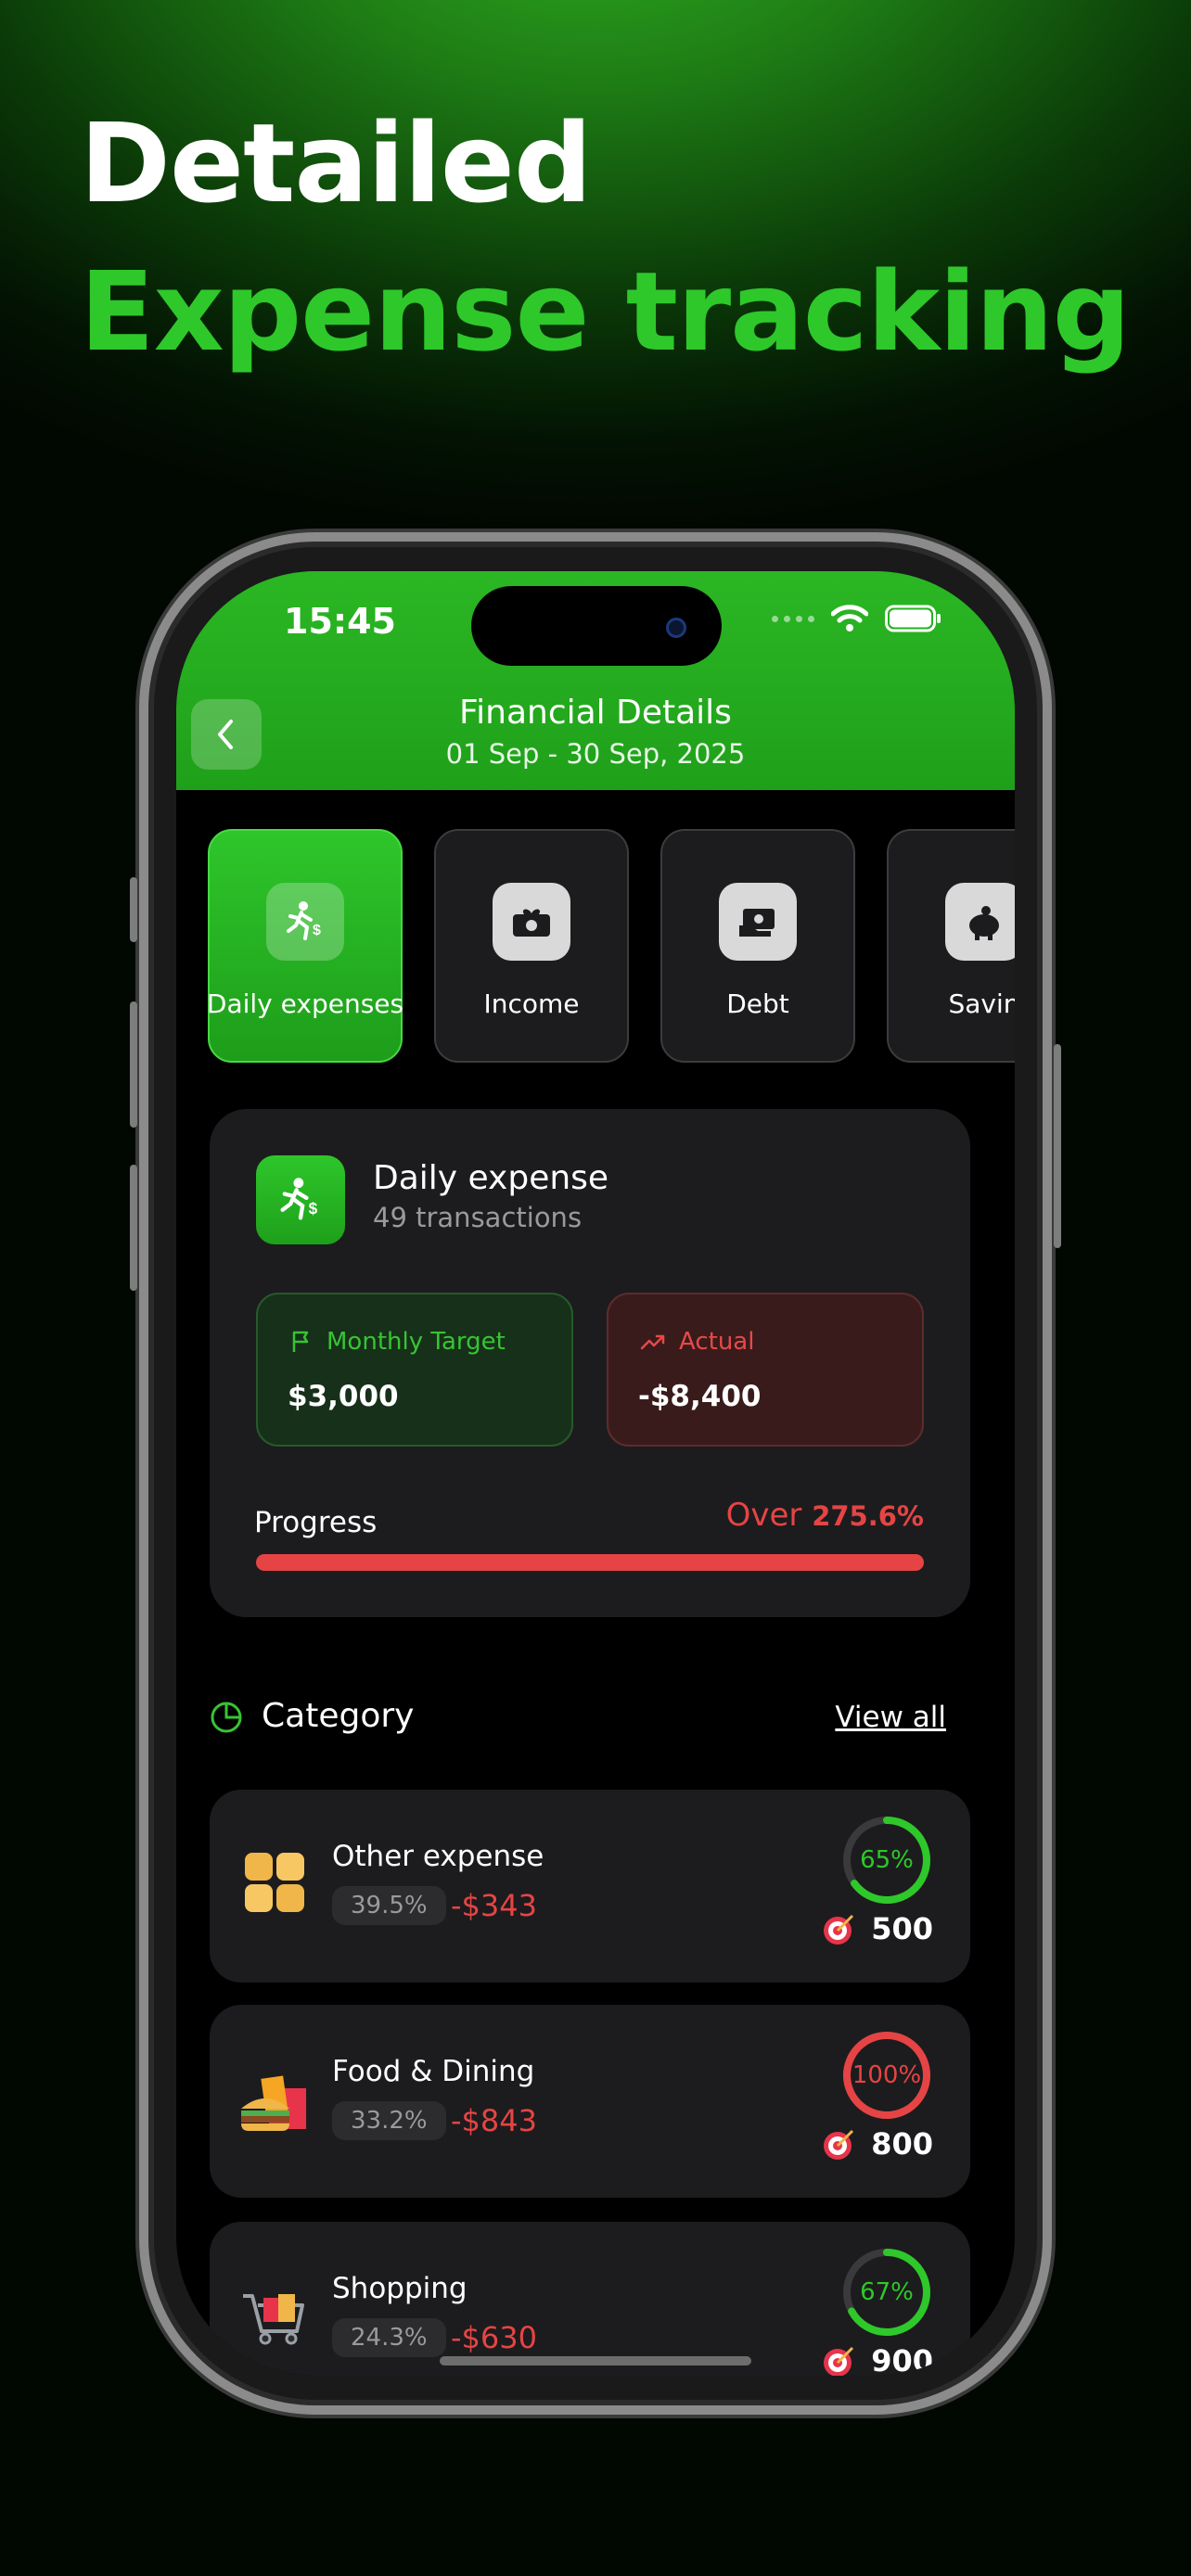 This screenshot has width=1191, height=2576. Describe the element at coordinates (758, 922) in the screenshot. I see `hand-money-icon` at that location.